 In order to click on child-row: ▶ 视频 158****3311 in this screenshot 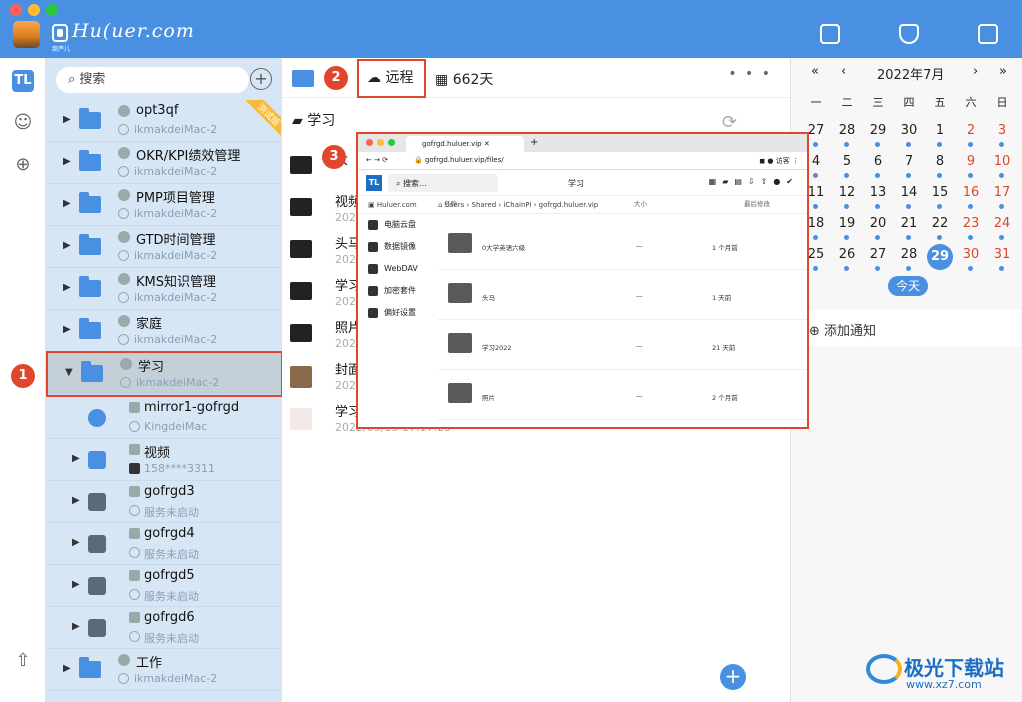, I will do `click(164, 460)`.